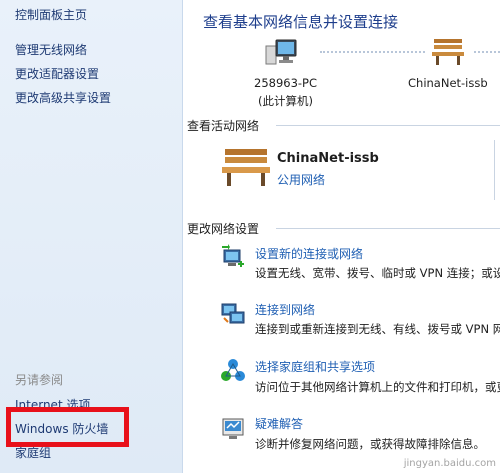 The image size is (500, 473). Describe the element at coordinates (370, 444) in the screenshot. I see `task-desc-troubleshoot: 诊断并修复网络问题，或获得故障排除信息。` at that location.